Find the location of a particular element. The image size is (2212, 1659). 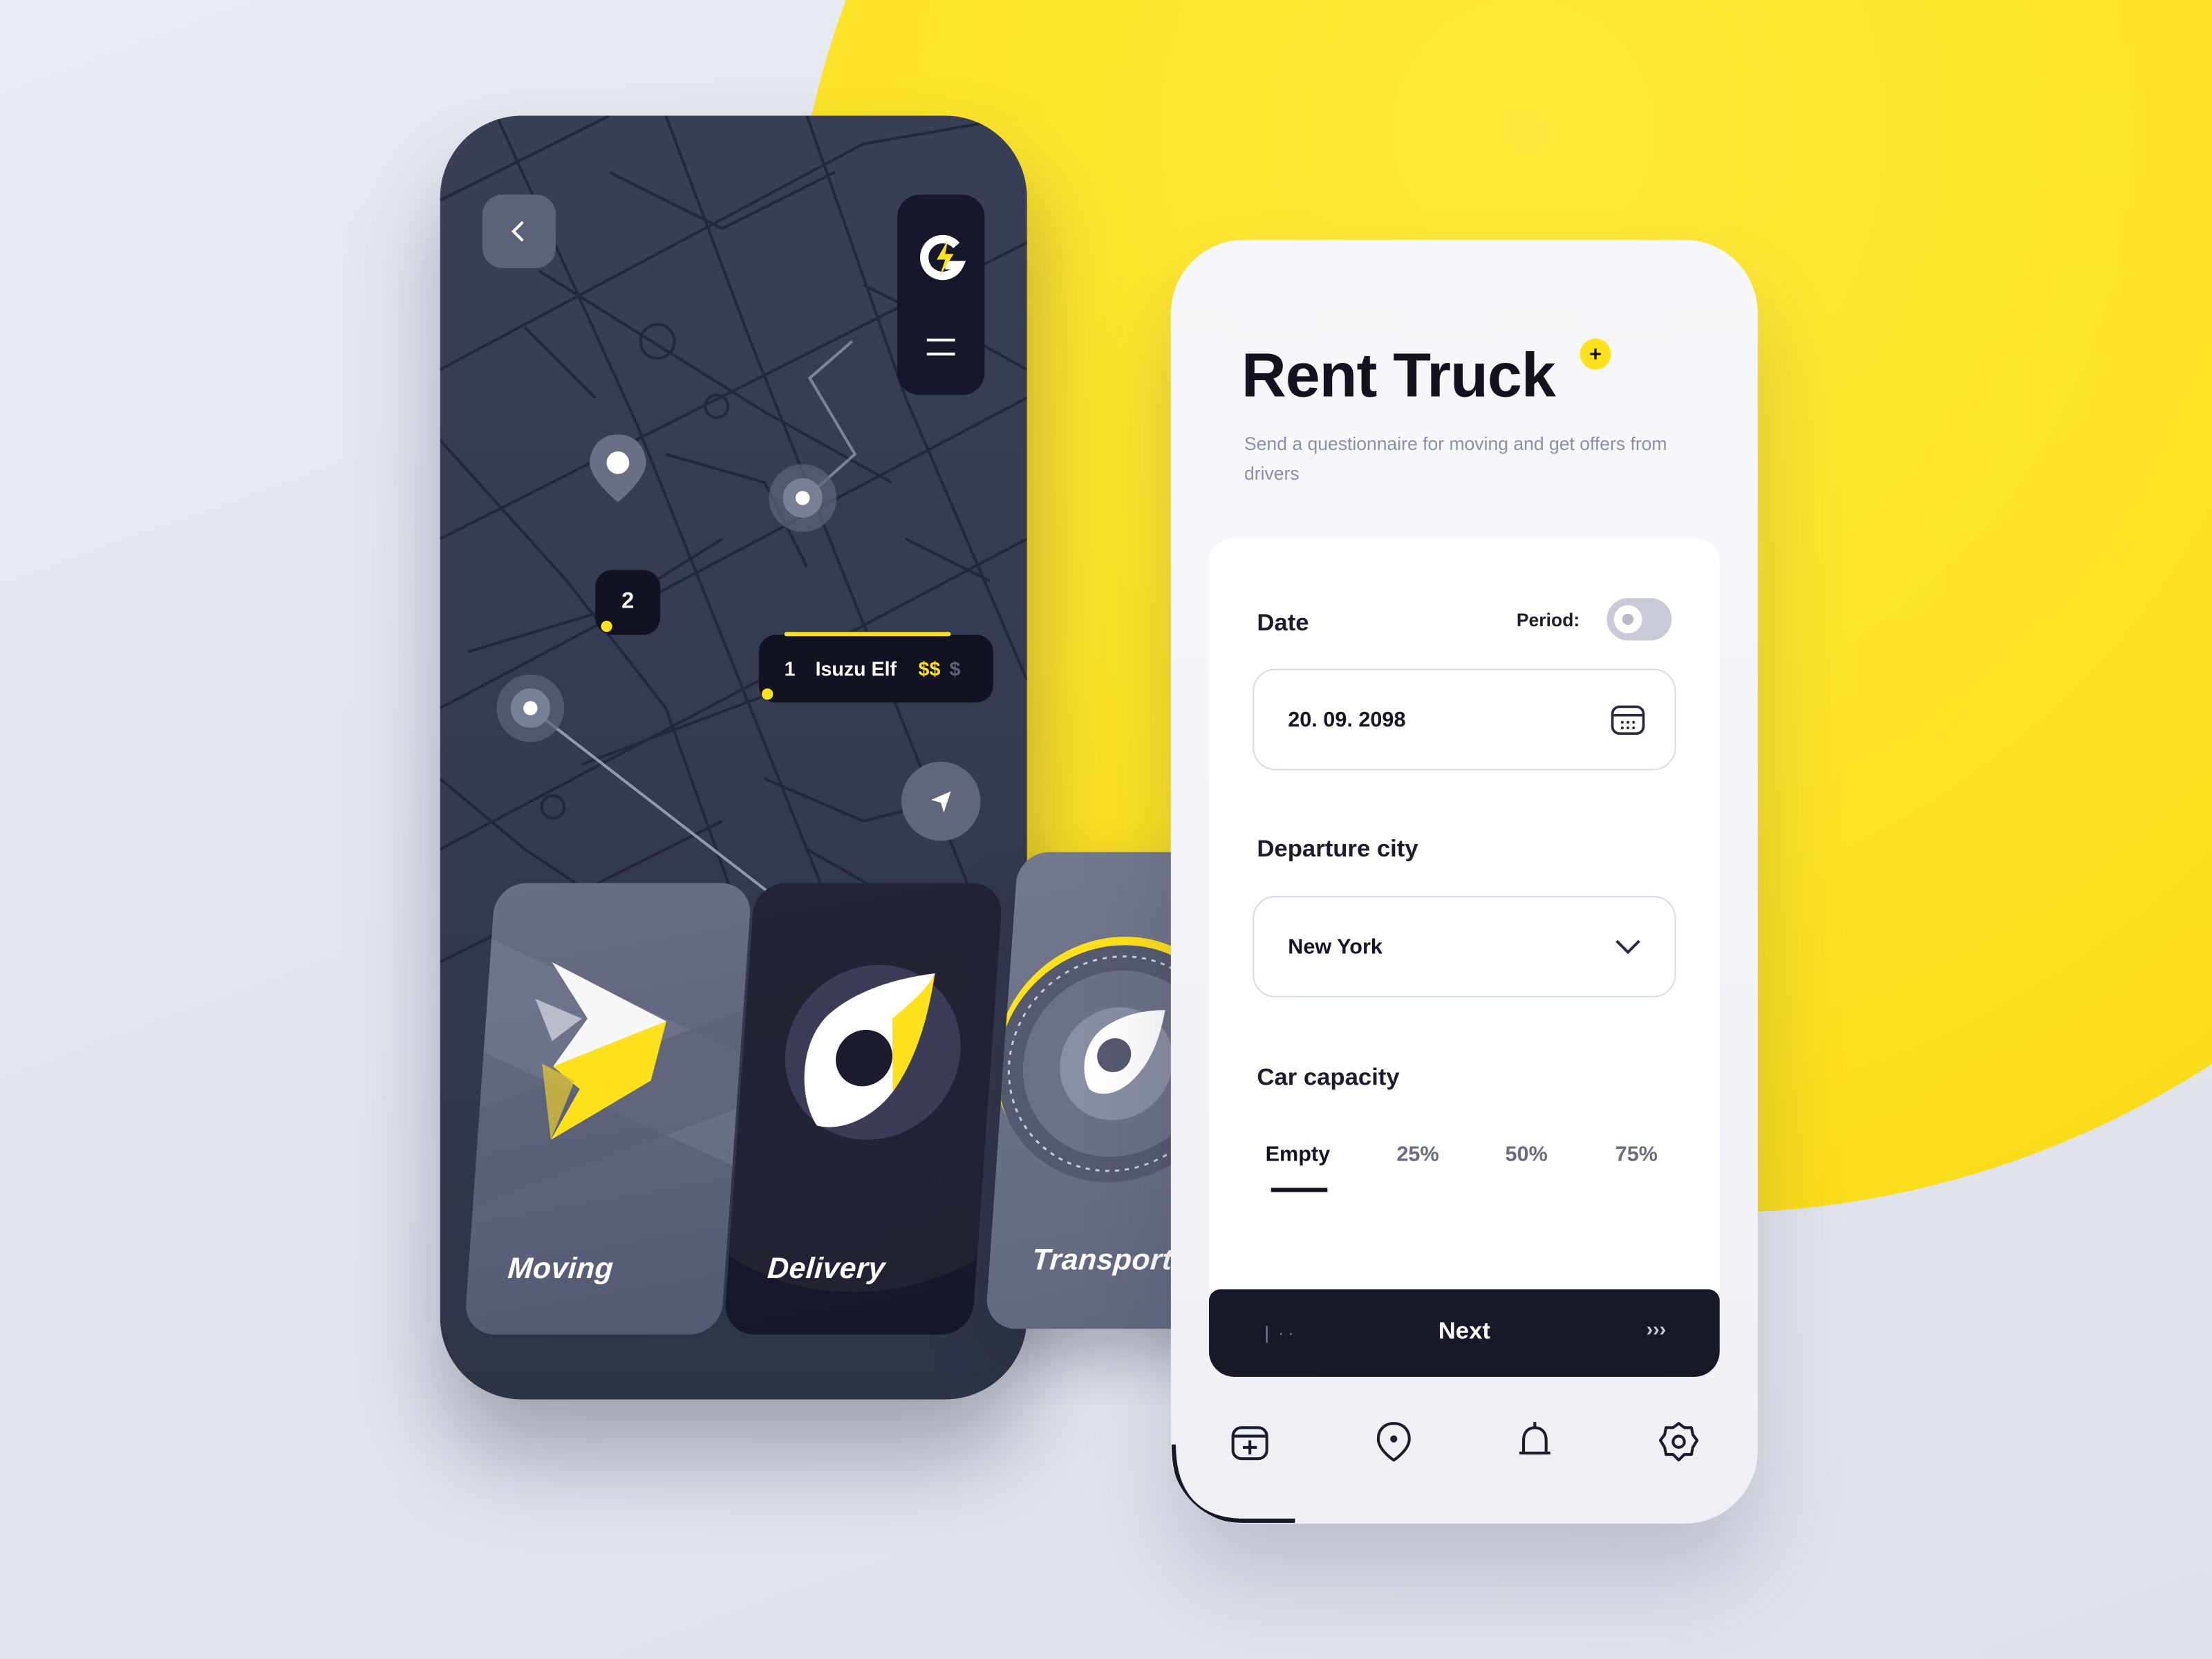

page-title: Rent Truck is located at coordinates (1398, 376).